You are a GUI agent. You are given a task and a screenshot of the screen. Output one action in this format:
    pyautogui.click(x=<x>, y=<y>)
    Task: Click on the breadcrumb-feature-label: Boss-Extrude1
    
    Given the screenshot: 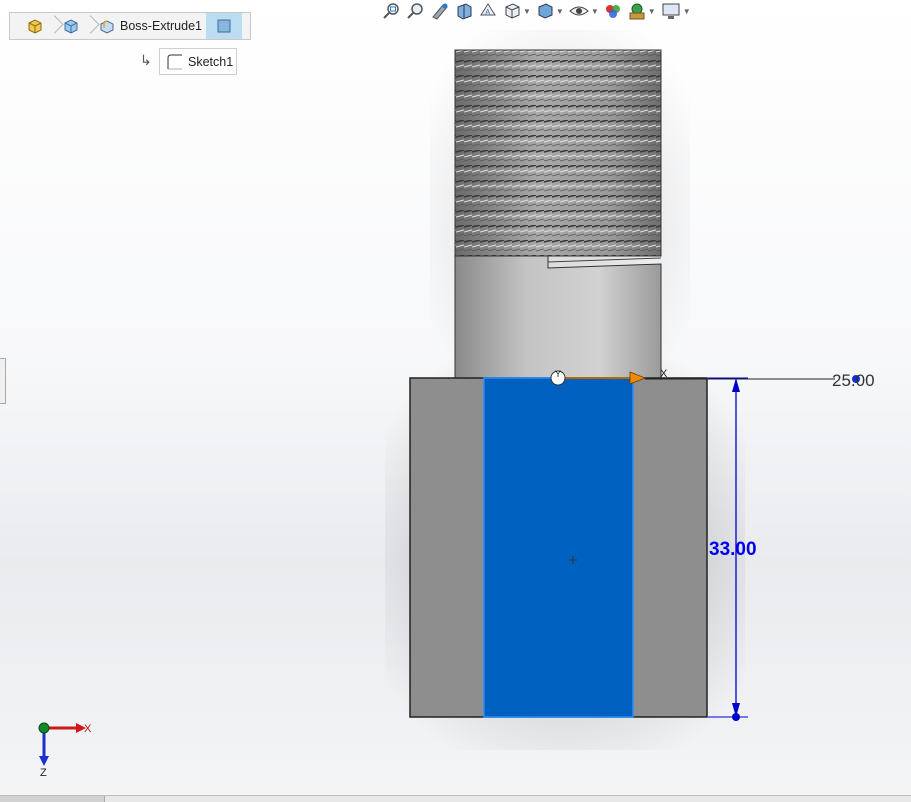 What is the action you would take?
    pyautogui.click(x=161, y=26)
    